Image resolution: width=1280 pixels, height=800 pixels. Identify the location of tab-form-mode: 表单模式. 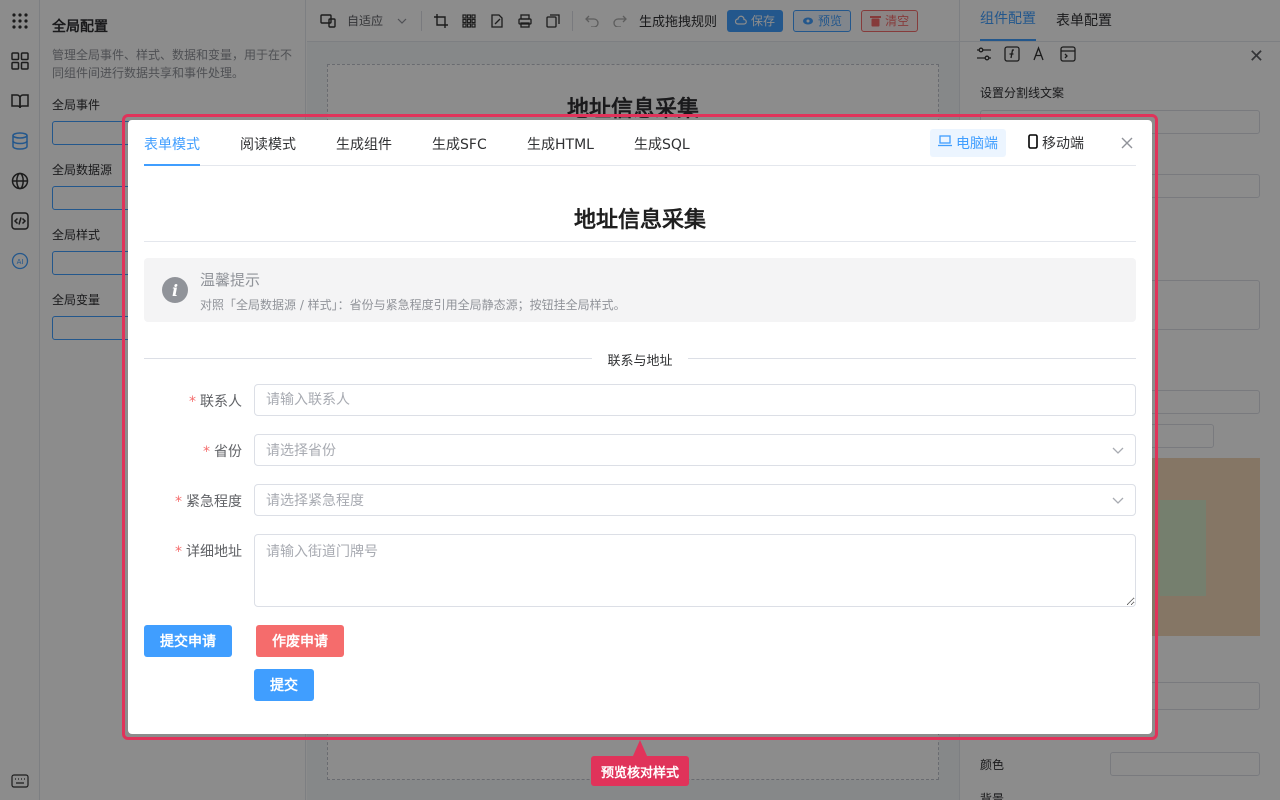
(172, 150).